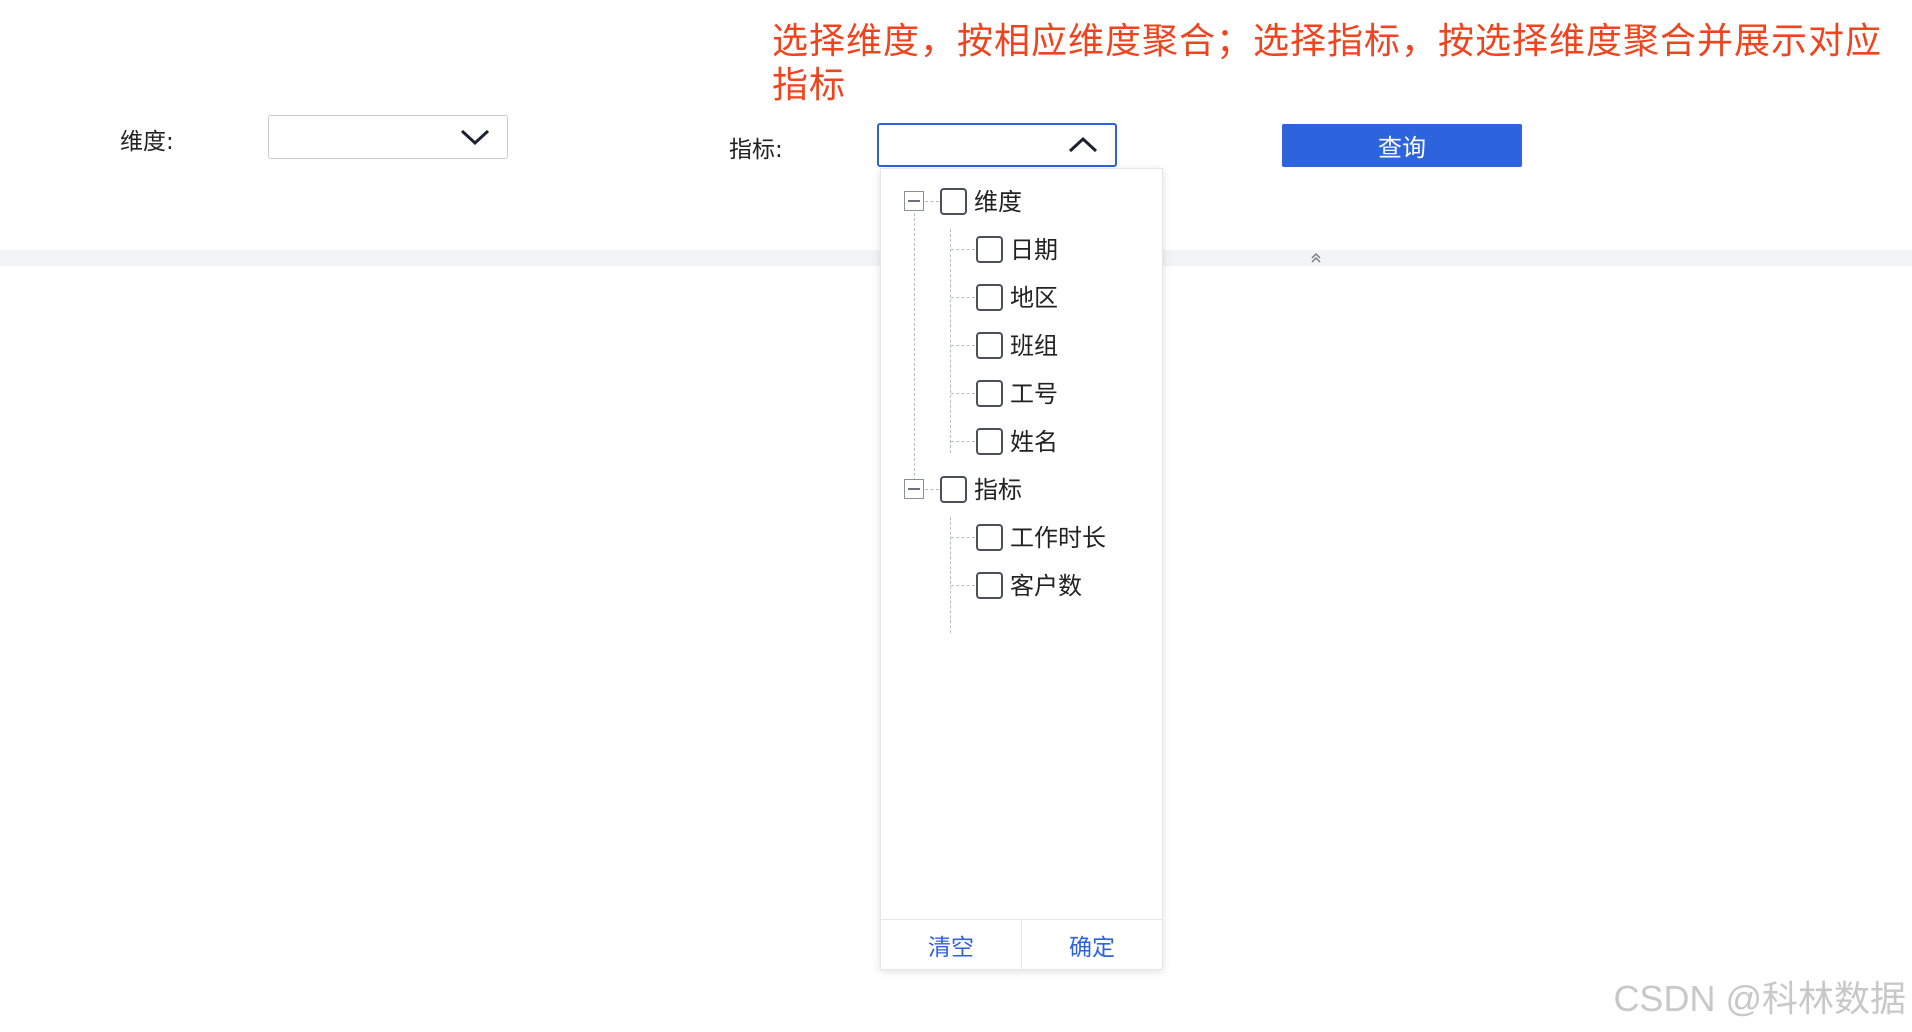  What do you see at coordinates (1046, 586) in the screenshot?
I see `tree-node-label: 客户数` at bounding box center [1046, 586].